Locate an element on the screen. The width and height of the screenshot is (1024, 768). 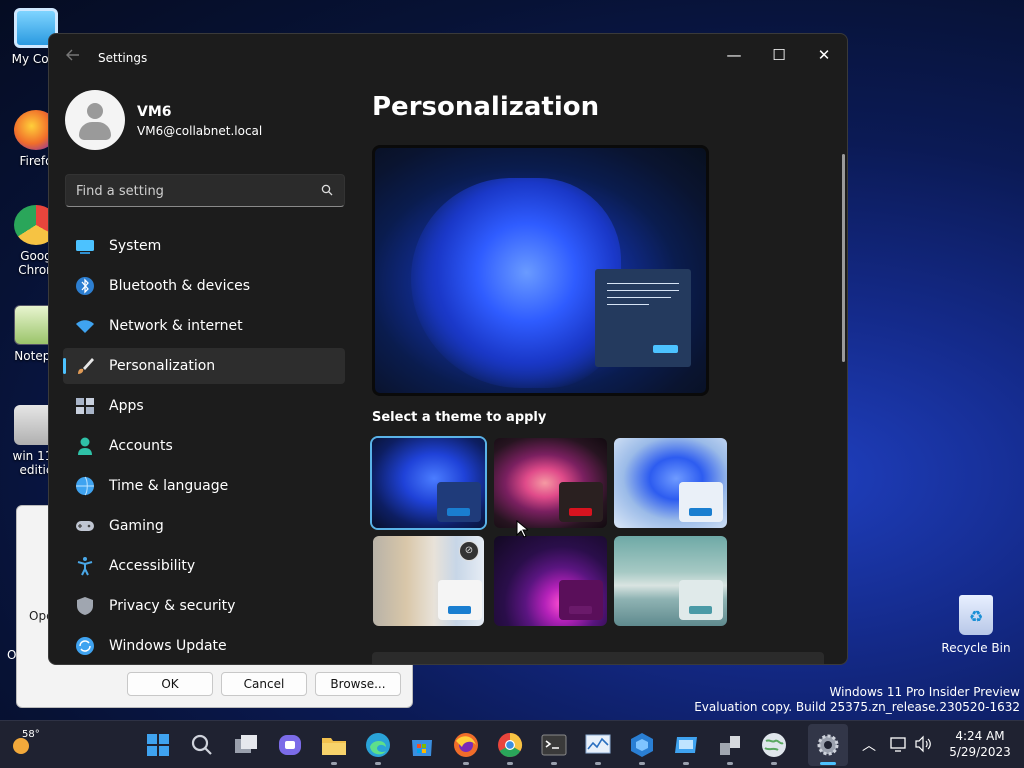
sidebar-item-privacy: Privacy & security is located at coordinates (204, 606).